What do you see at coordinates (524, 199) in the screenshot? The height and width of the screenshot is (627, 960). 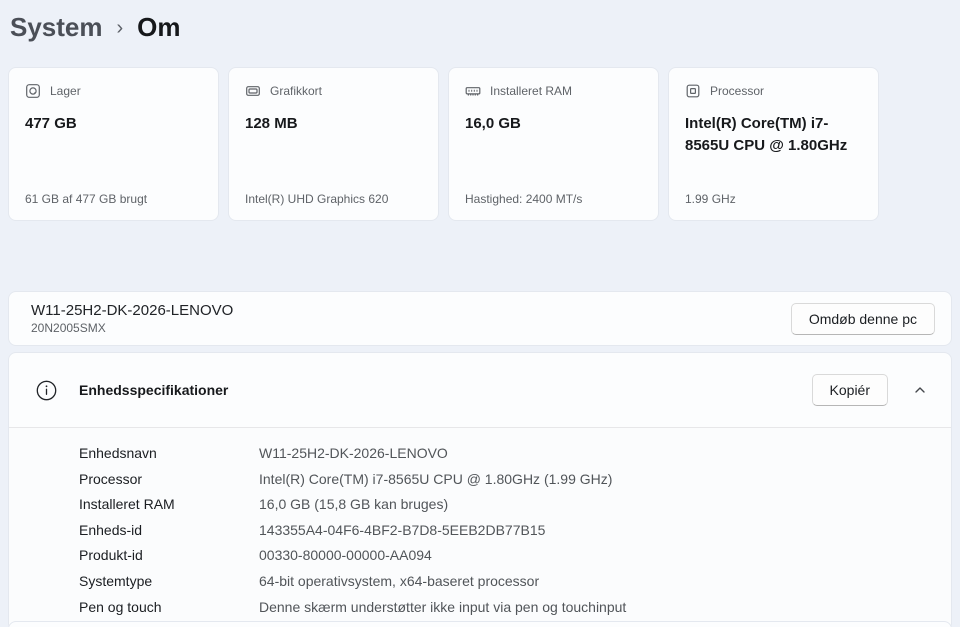 I see `ram-card-caption: Hastighed: 2400 MT/s` at bounding box center [524, 199].